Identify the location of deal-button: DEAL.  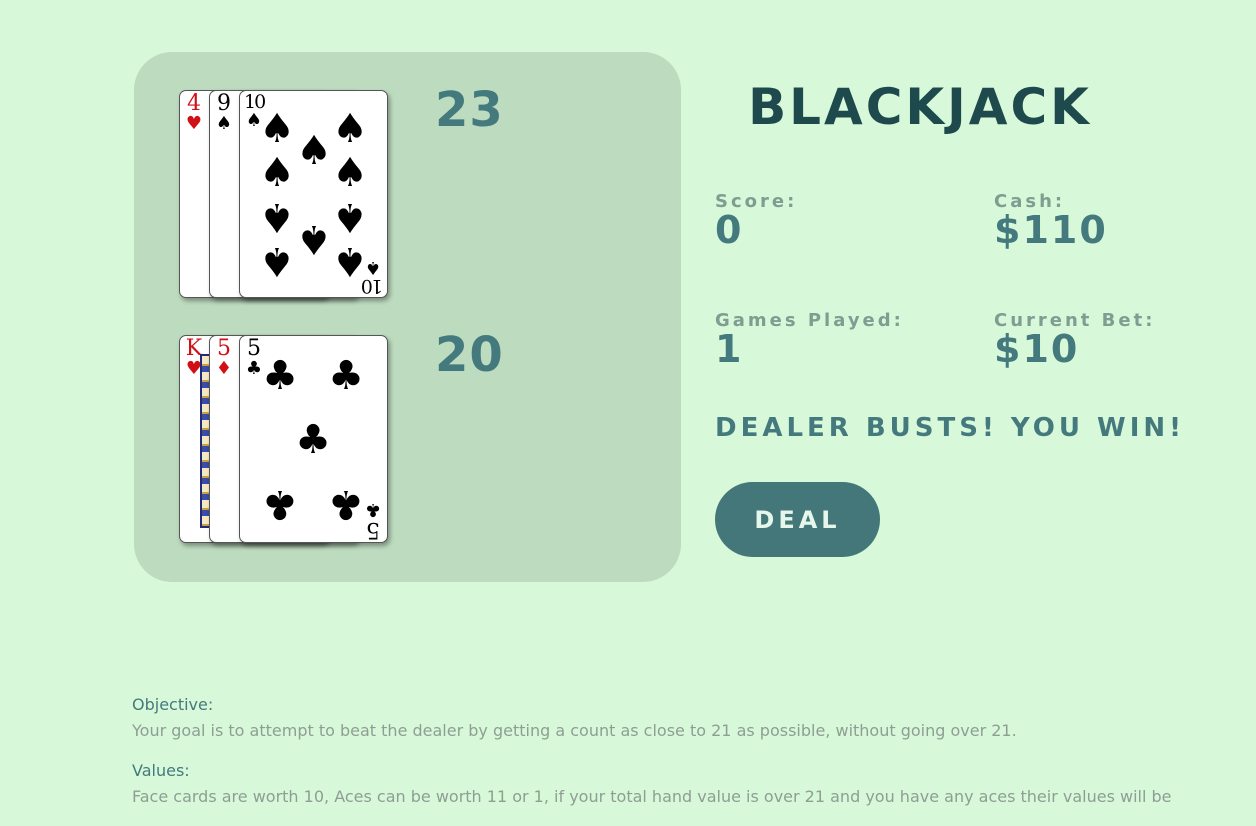
(797, 519).